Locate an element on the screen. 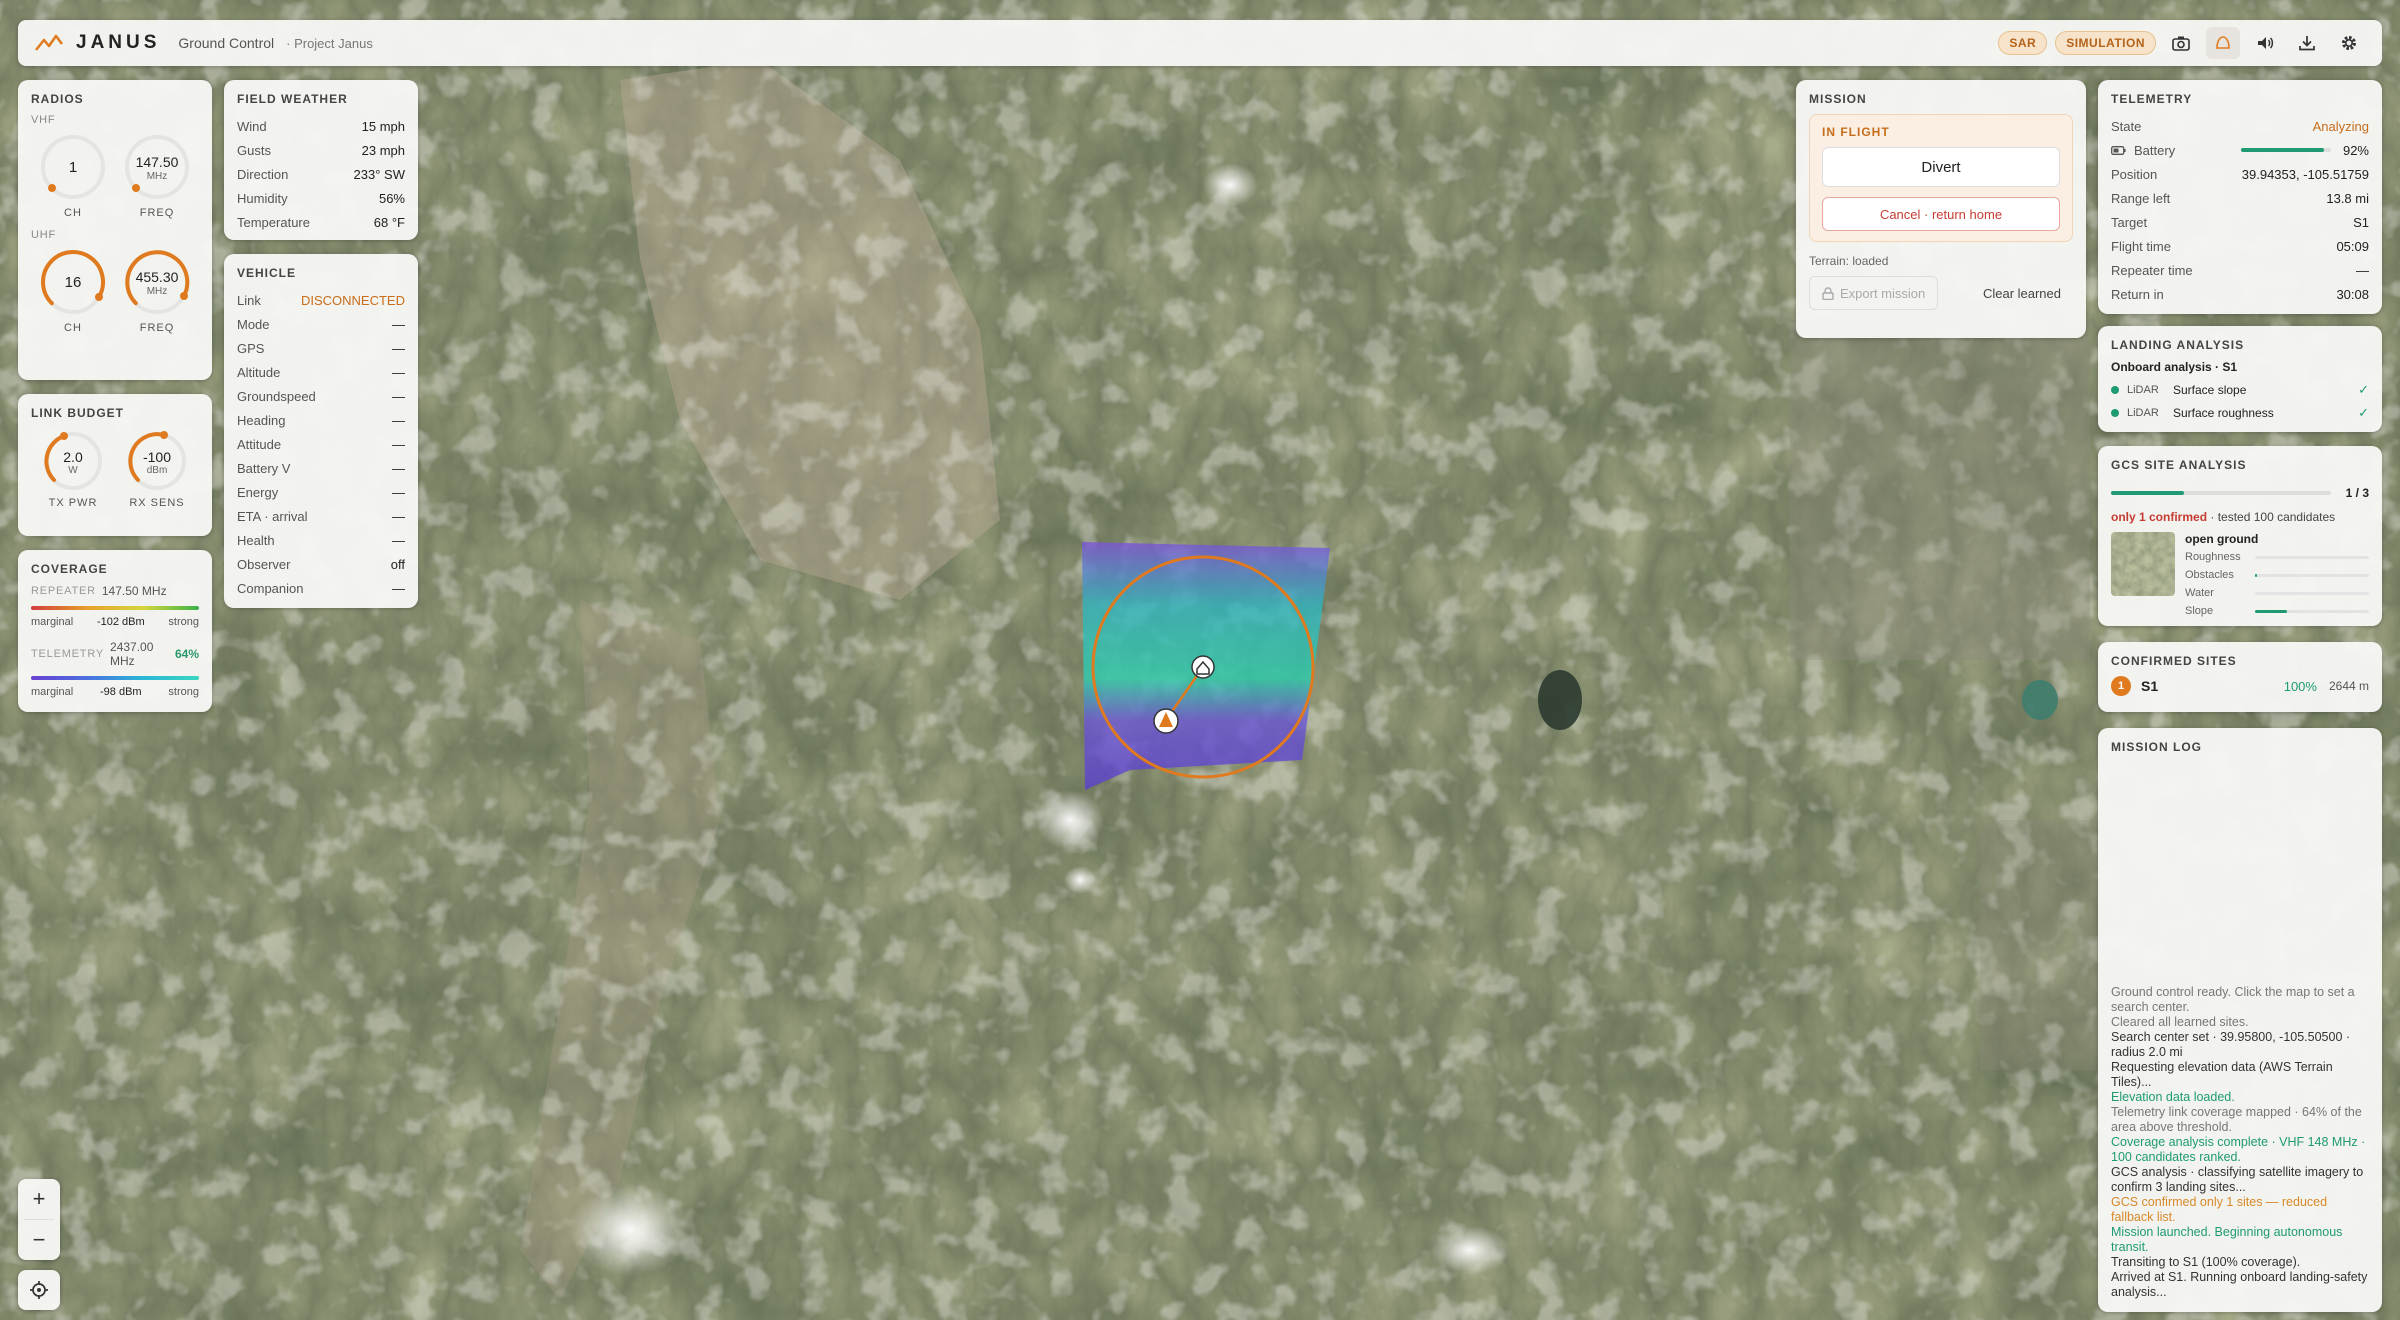 The width and height of the screenshot is (2400, 1320). site-number-badge: 1 is located at coordinates (2121, 686).